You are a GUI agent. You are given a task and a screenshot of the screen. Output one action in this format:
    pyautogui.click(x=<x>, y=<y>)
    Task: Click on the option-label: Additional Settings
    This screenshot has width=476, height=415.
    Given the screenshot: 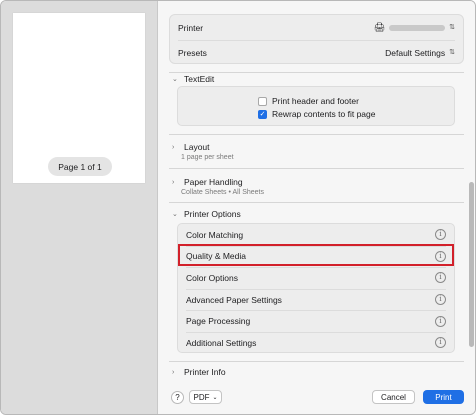 What is the action you would take?
    pyautogui.click(x=221, y=342)
    